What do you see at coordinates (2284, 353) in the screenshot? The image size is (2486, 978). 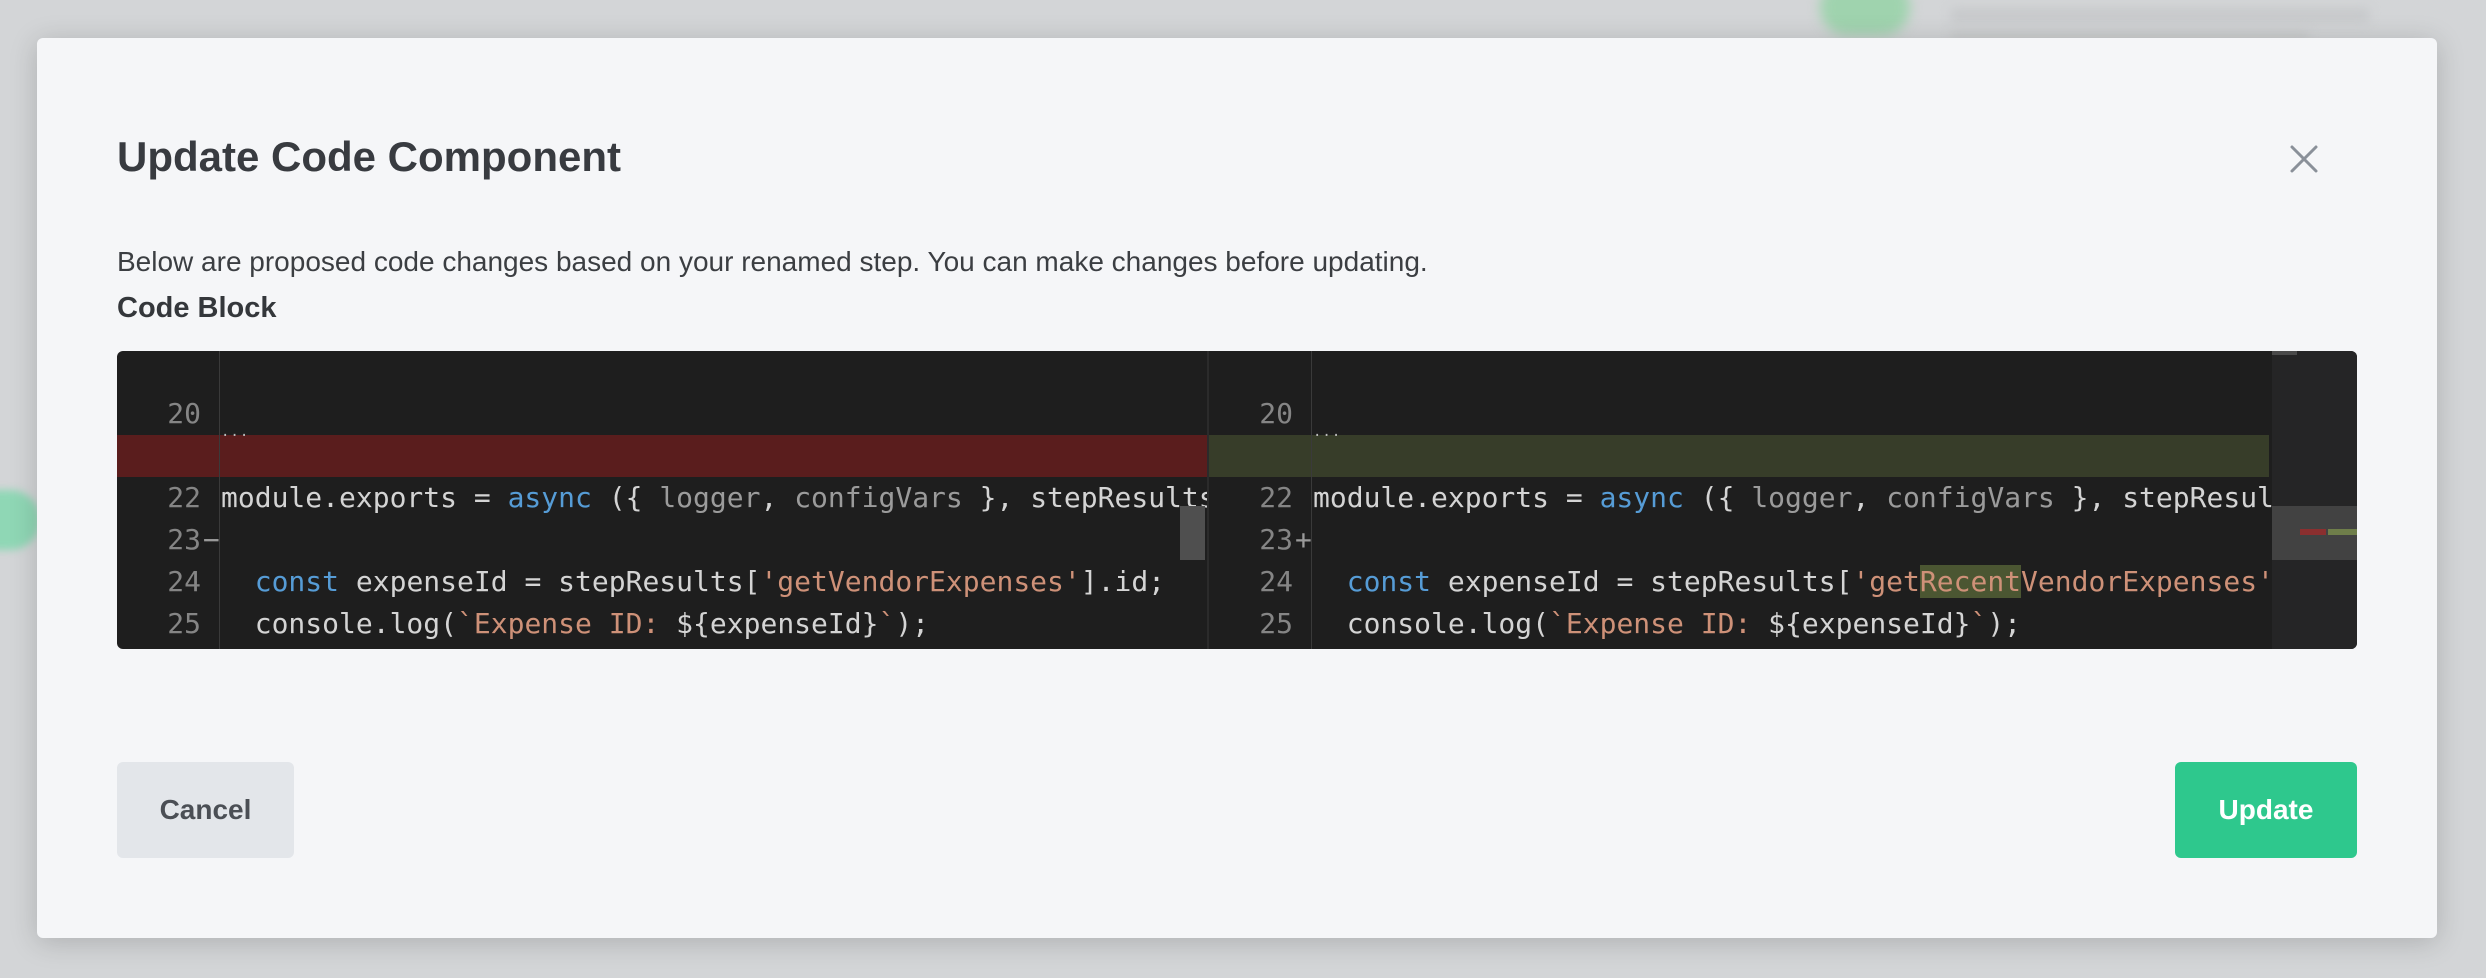 I see `minimap-marker` at bounding box center [2284, 353].